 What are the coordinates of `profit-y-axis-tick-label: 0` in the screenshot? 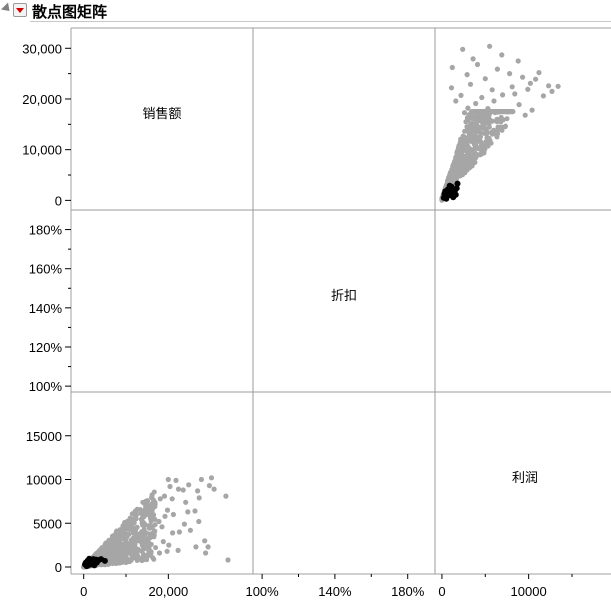 It's located at (58, 567).